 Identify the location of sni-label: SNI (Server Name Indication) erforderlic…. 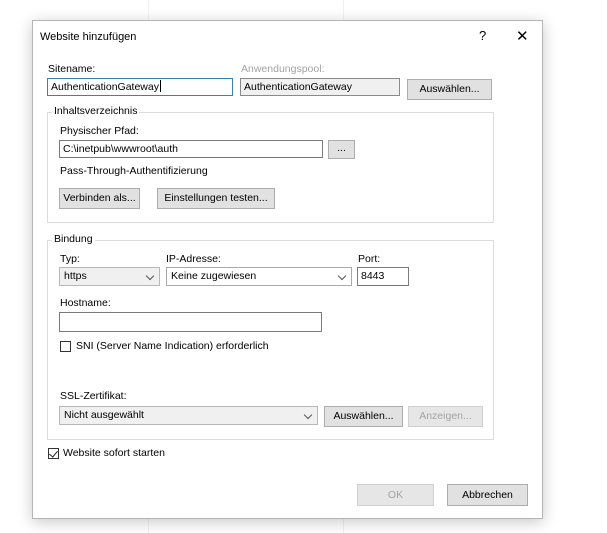
(172, 346).